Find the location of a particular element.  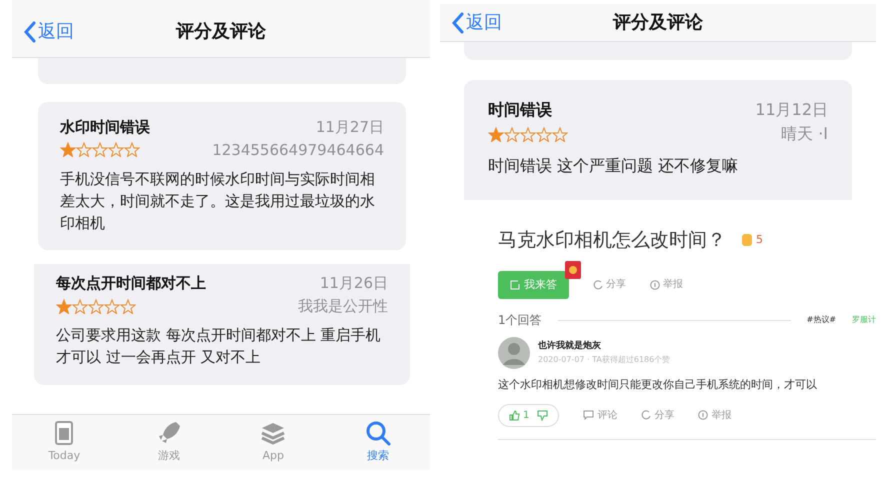

review-date: 11月12日 is located at coordinates (791, 110).